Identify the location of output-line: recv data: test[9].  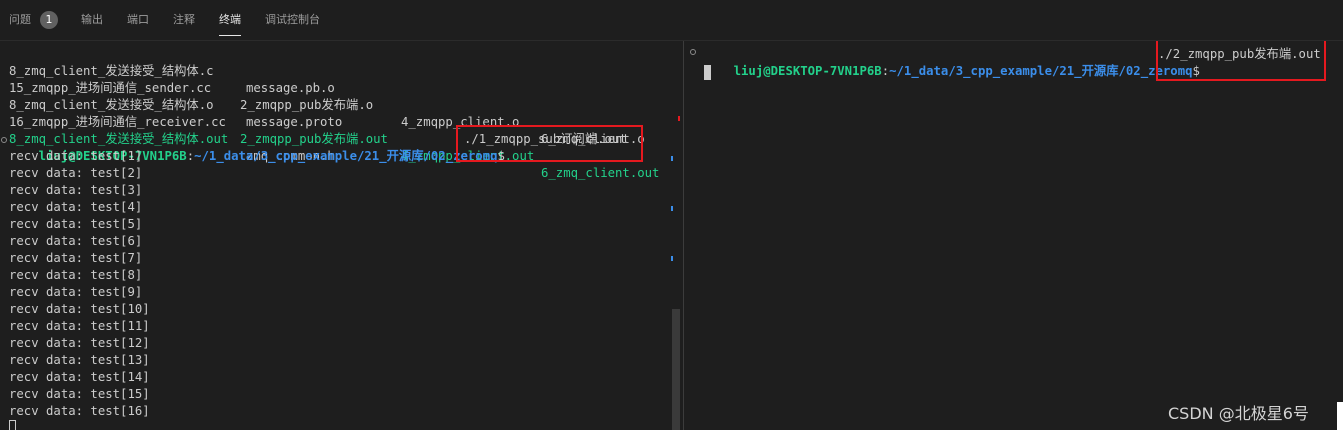
(76, 292).